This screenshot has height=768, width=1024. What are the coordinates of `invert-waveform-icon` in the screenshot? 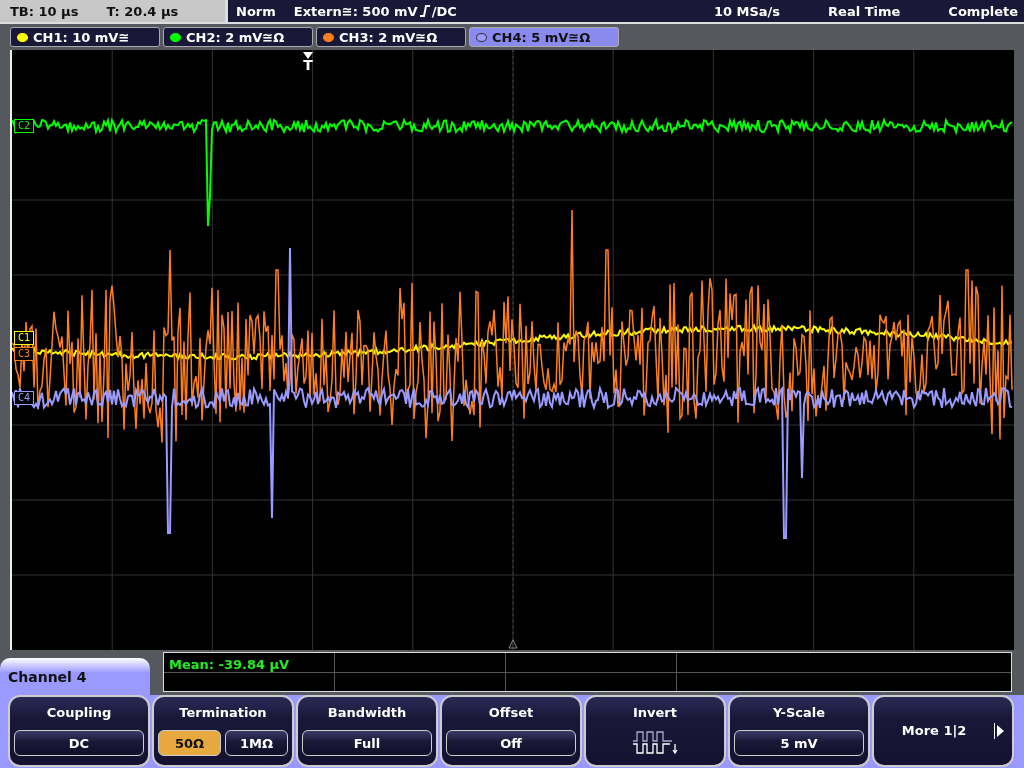 It's located at (655, 743).